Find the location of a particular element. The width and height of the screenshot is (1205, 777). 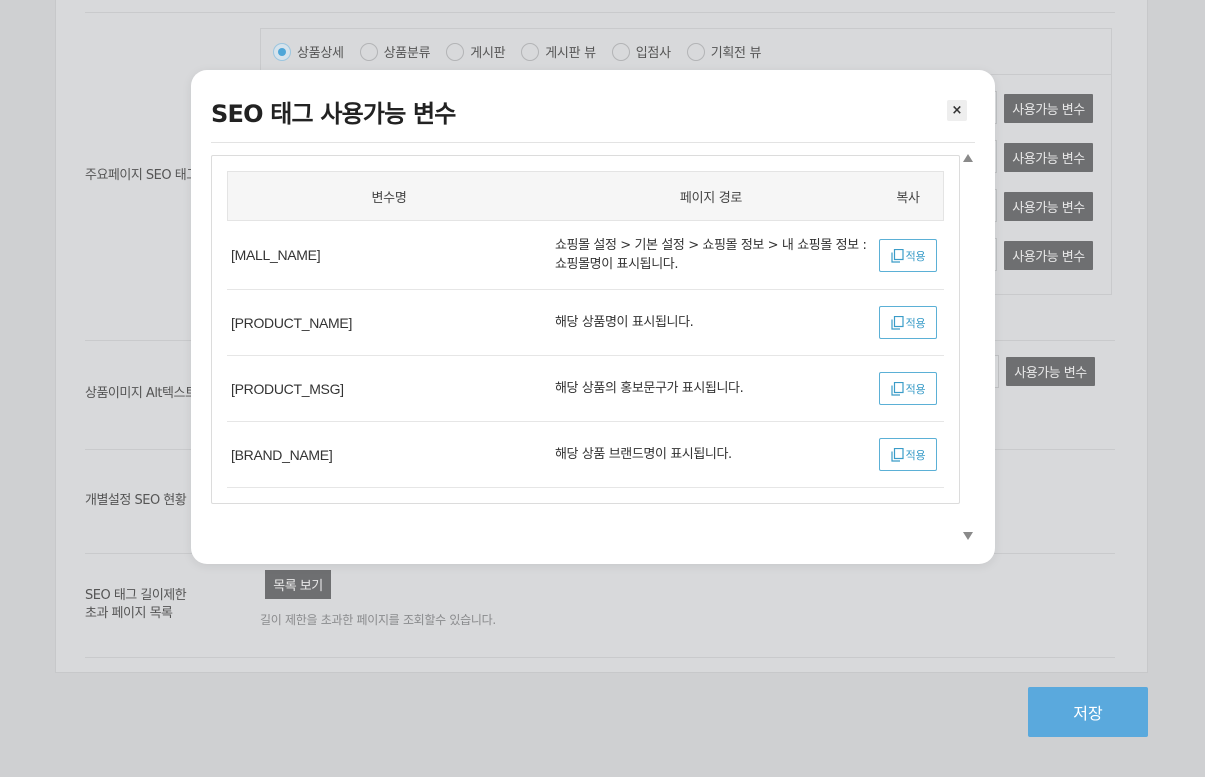

variable-name: [BRAND_NAME] is located at coordinates (282, 454).